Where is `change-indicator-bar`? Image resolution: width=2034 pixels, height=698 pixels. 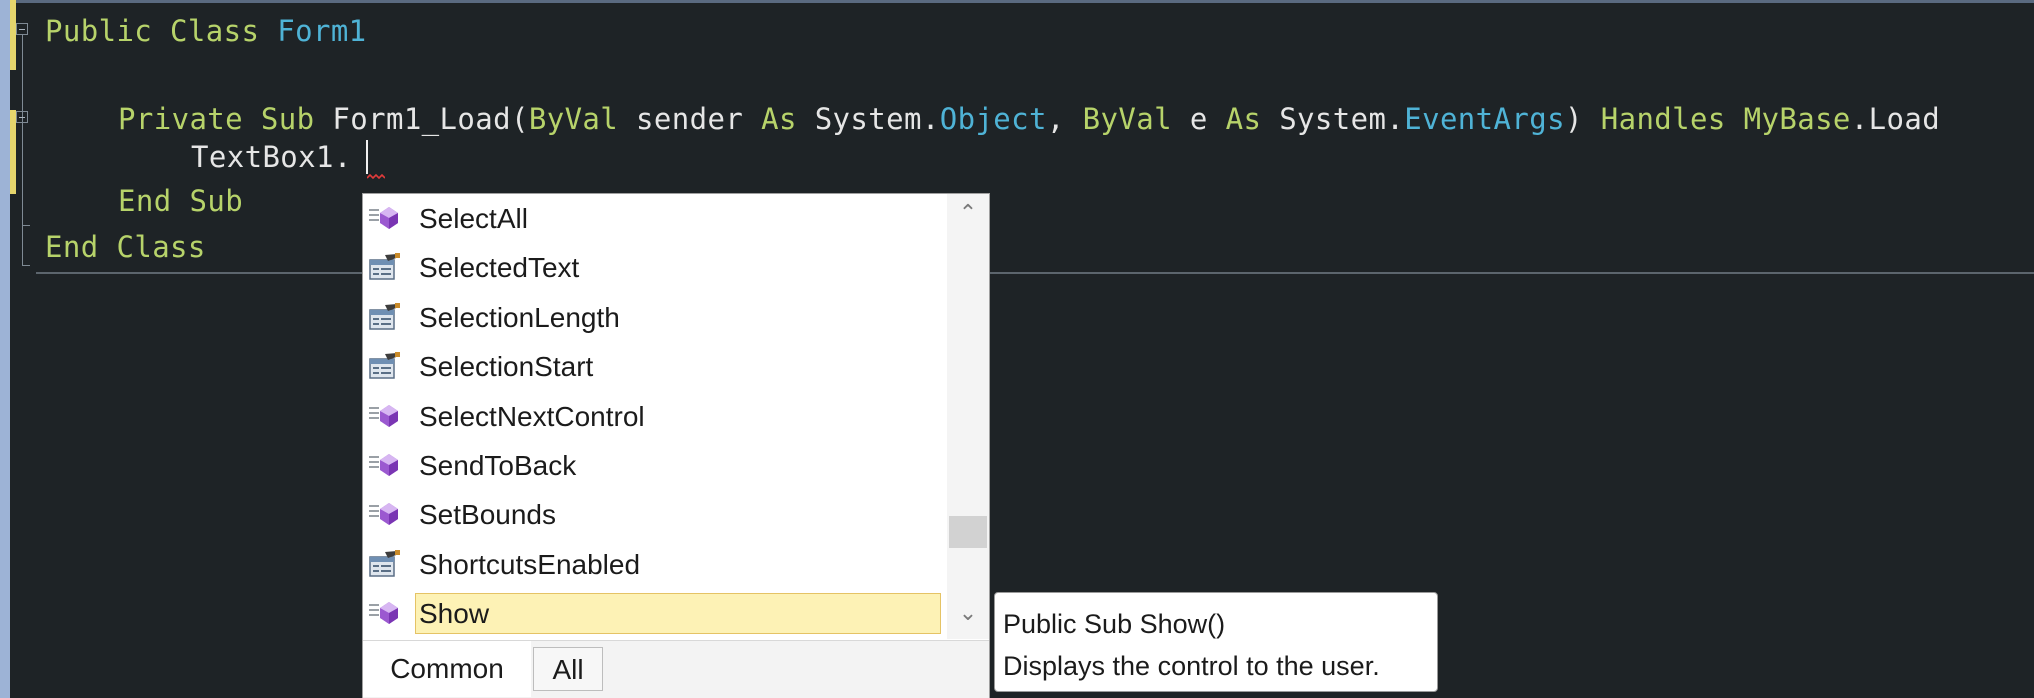
change-indicator-bar is located at coordinates (13, 35).